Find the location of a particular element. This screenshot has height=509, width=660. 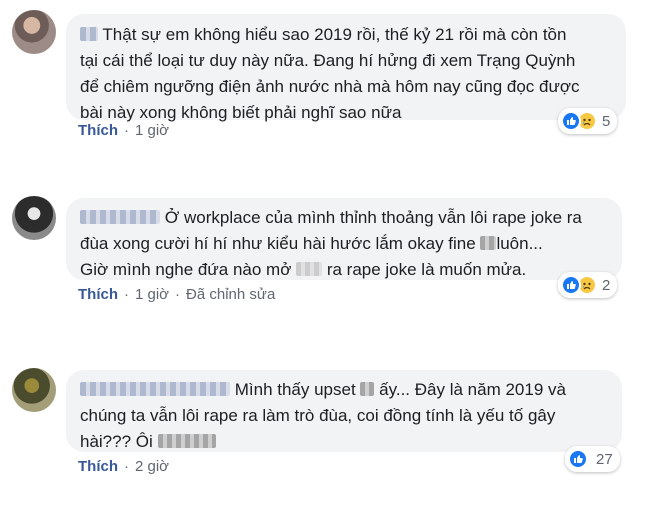

comment-actions: Thích · 1 giờ is located at coordinates (123, 130).